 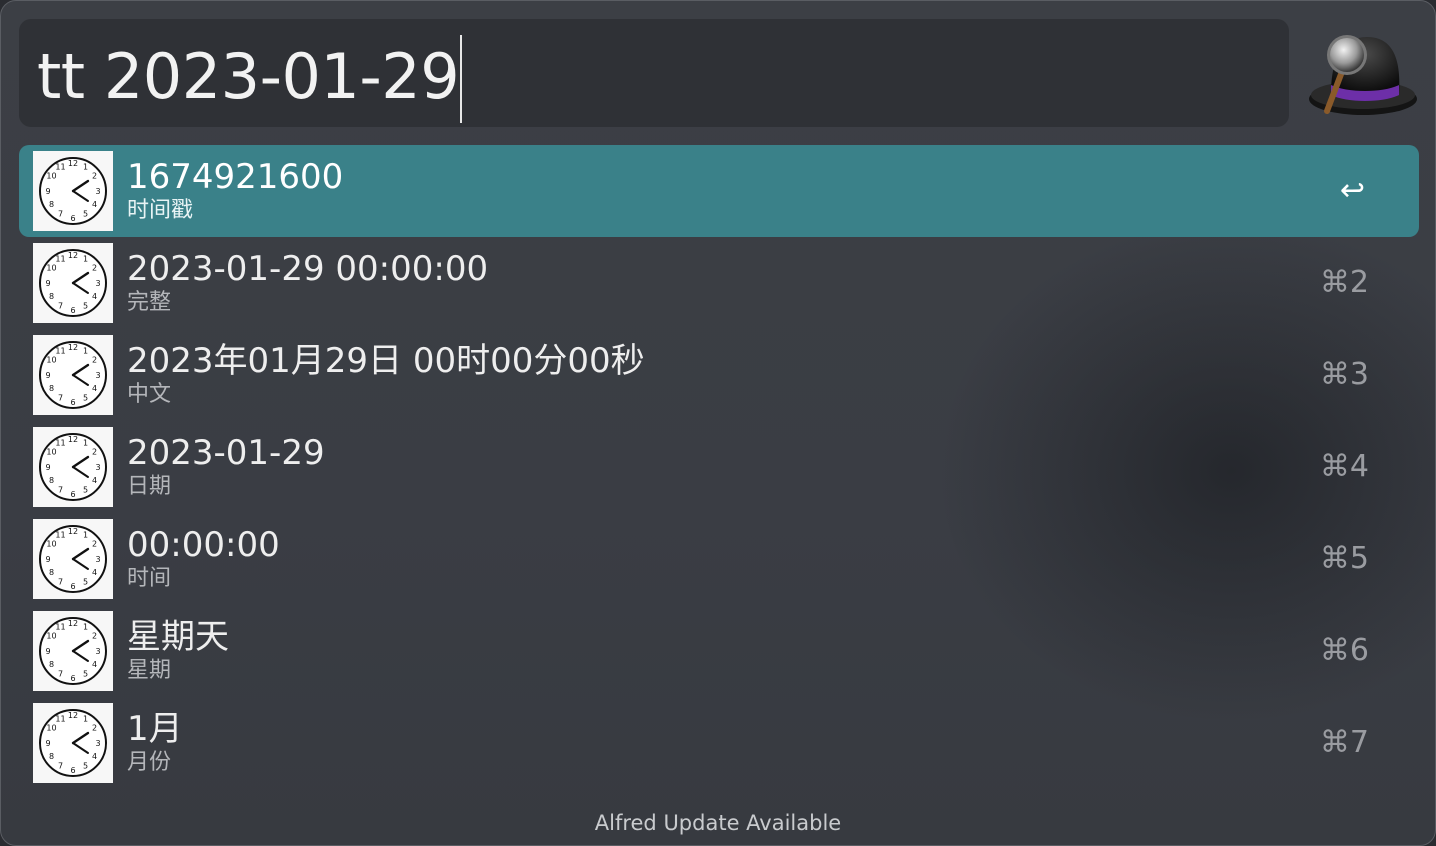 What do you see at coordinates (1363, 74) in the screenshot?
I see `alfred-hat-icon` at bounding box center [1363, 74].